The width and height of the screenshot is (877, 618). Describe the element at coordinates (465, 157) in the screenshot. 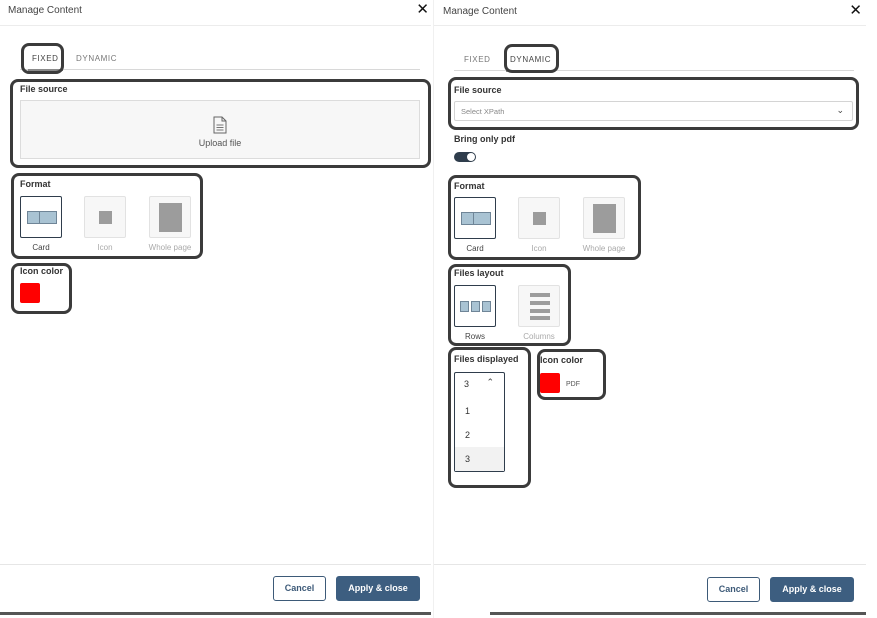

I see `bring-only-pdf-toggle` at that location.